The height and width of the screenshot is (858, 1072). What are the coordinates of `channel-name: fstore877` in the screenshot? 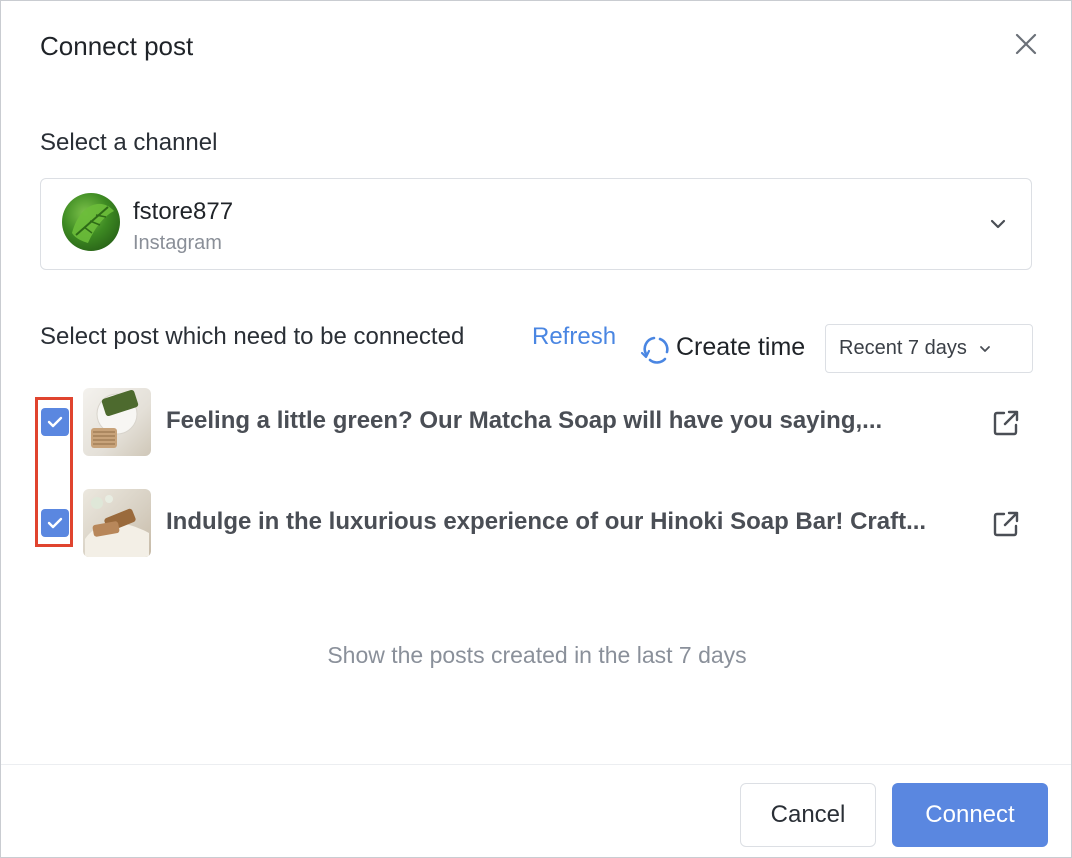 It's located at (183, 211).